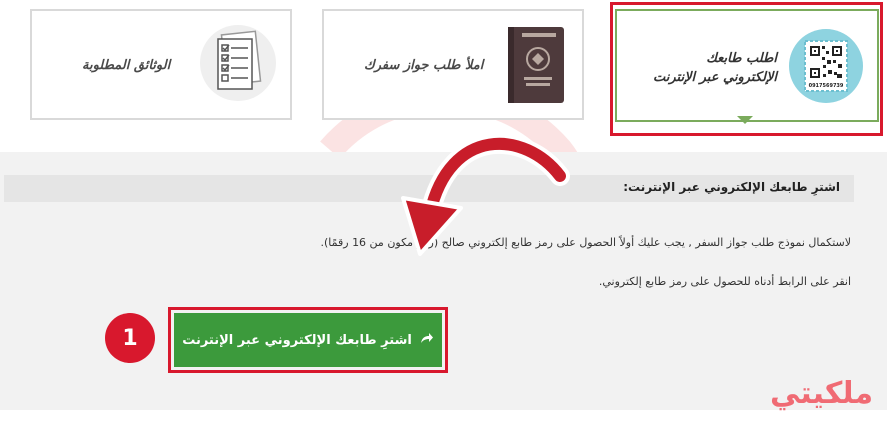  I want to click on share-arrow-icon, so click(427, 340).